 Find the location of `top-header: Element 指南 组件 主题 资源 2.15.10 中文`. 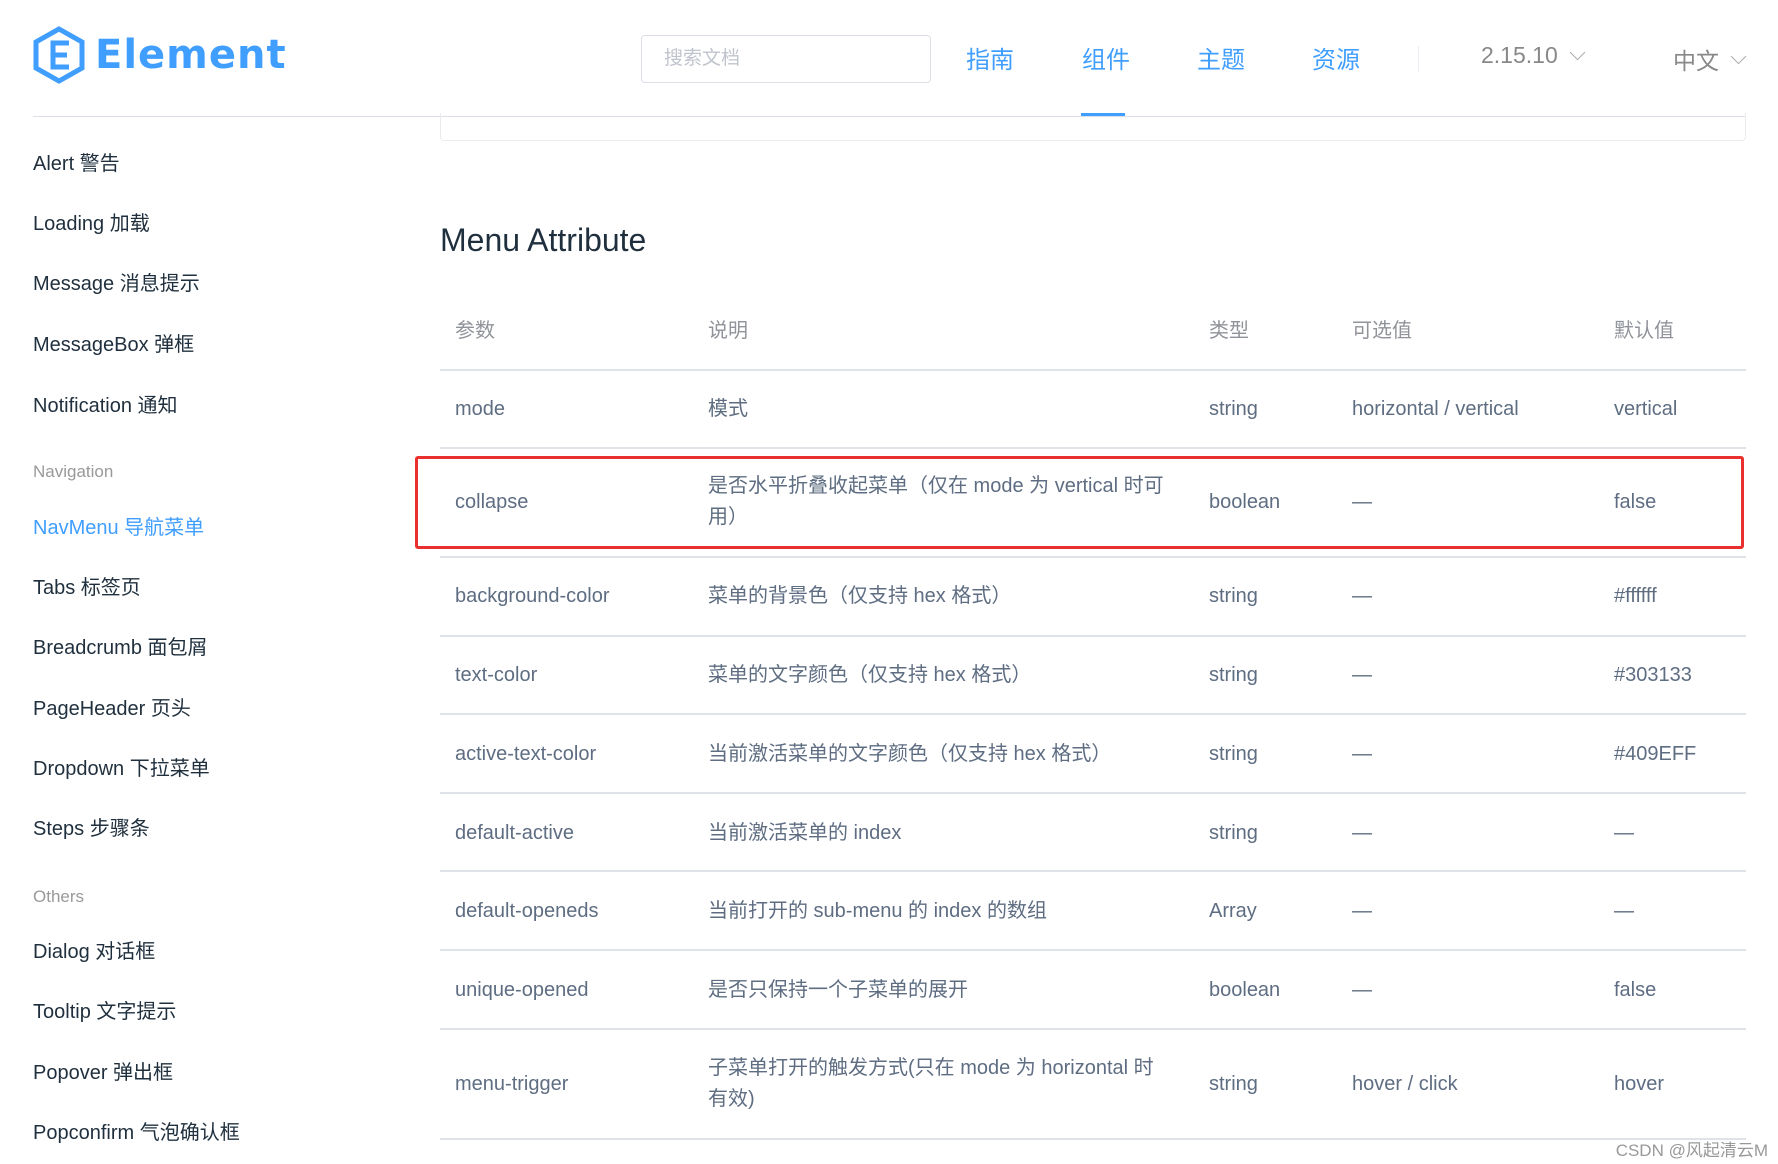

top-header: Element 指南 组件 主题 资源 2.15.10 中文 is located at coordinates (889, 58).